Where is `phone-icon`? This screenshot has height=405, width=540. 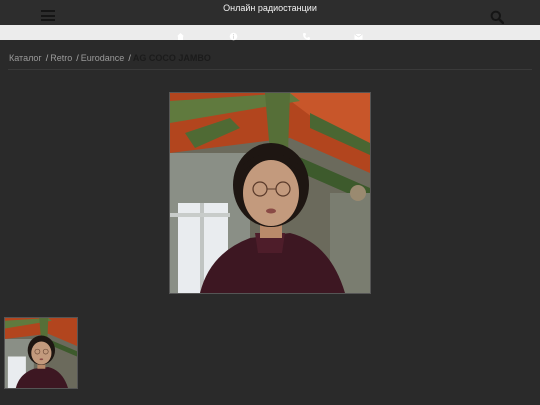
phone-icon is located at coordinates (306, 34).